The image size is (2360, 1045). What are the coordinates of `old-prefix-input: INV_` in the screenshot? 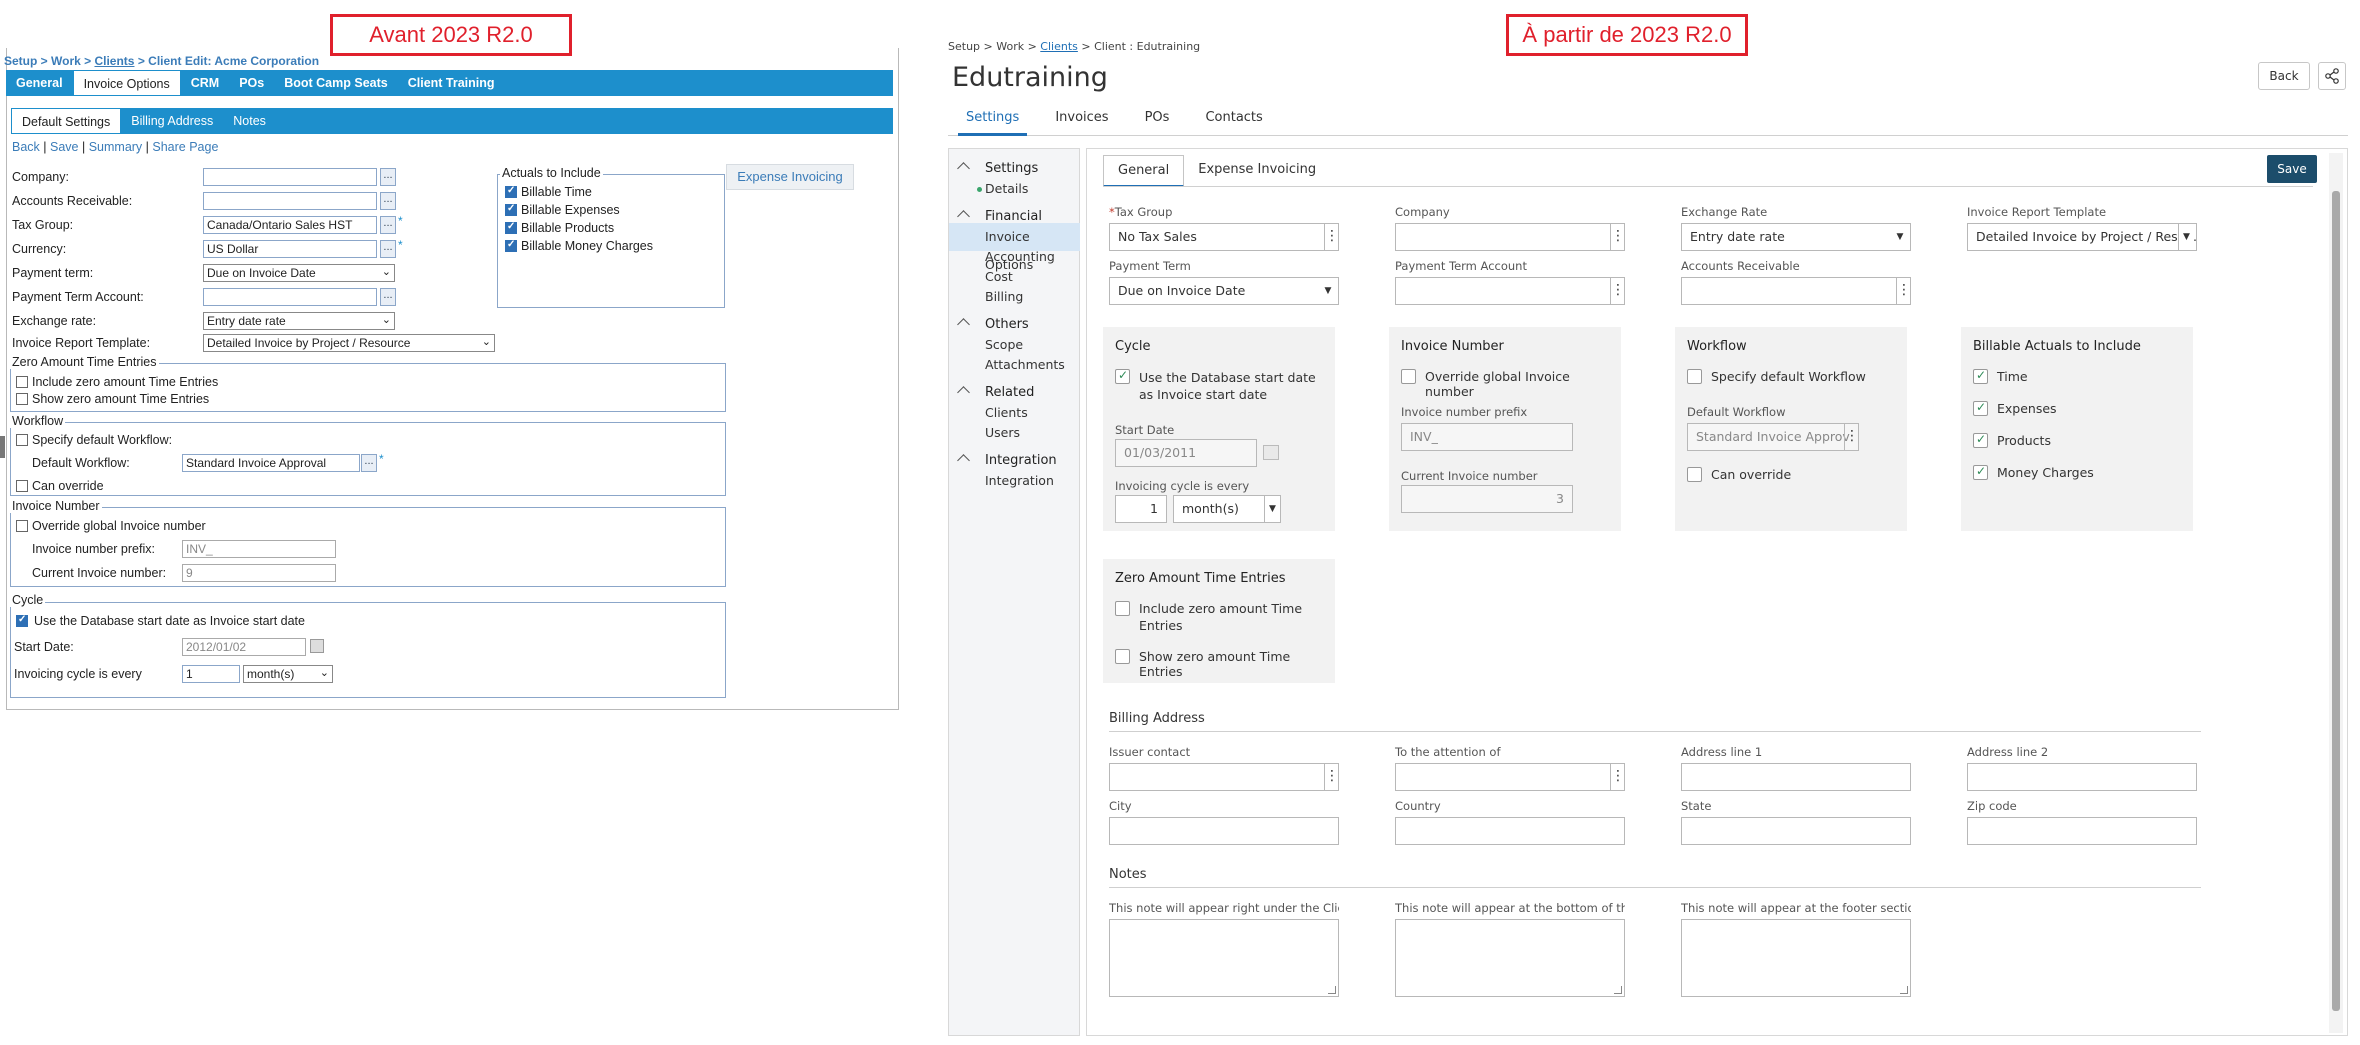 It's located at (259, 549).